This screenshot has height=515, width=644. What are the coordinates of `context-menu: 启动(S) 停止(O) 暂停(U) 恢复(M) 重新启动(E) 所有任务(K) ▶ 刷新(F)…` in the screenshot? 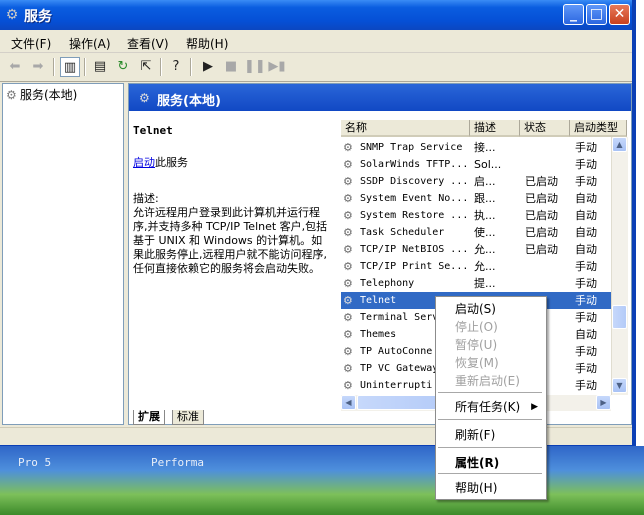 It's located at (491, 398).